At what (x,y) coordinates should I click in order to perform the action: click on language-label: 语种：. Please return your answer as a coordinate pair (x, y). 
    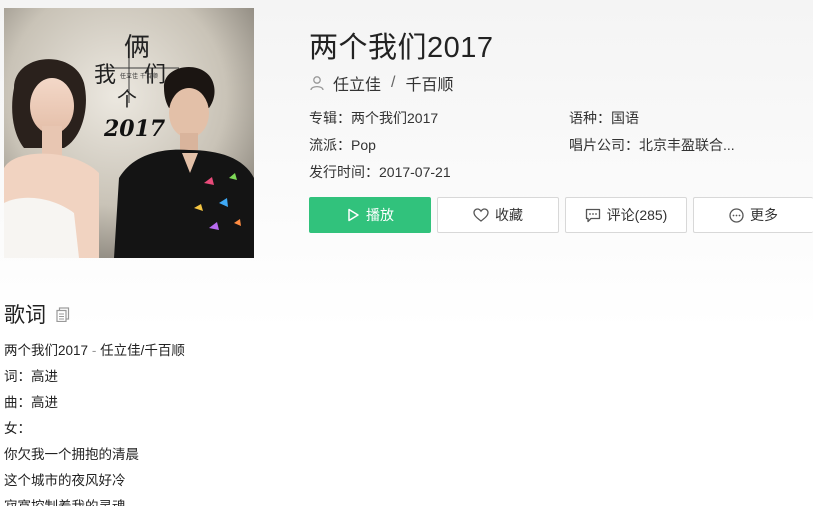
    Looking at the image, I should click on (590, 118).